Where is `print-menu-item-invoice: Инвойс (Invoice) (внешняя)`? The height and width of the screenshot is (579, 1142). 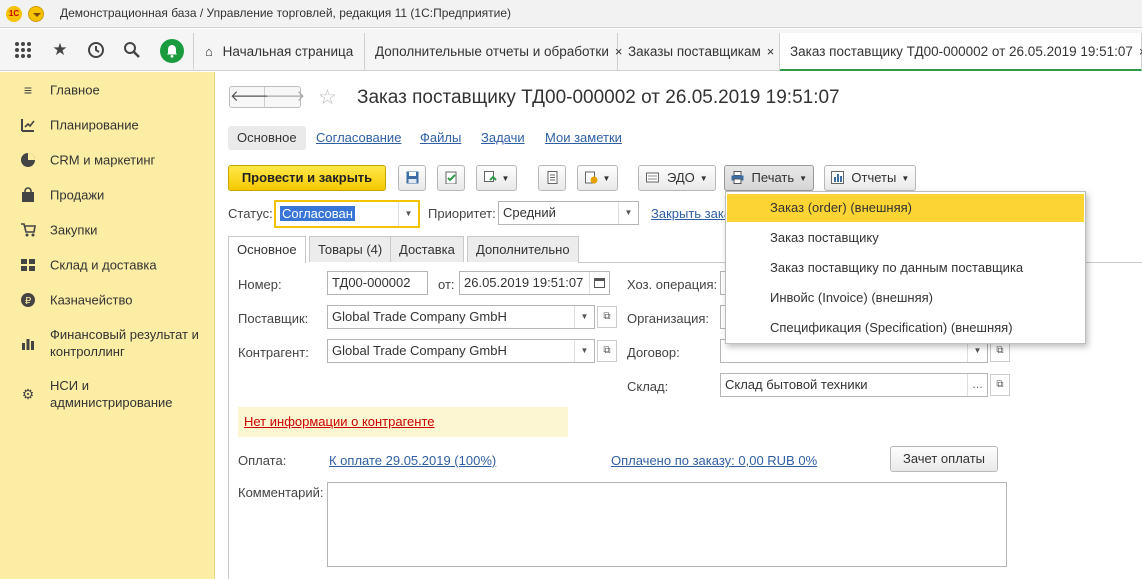 print-menu-item-invoice: Инвойс (Invoice) (внешняя) is located at coordinates (905, 298).